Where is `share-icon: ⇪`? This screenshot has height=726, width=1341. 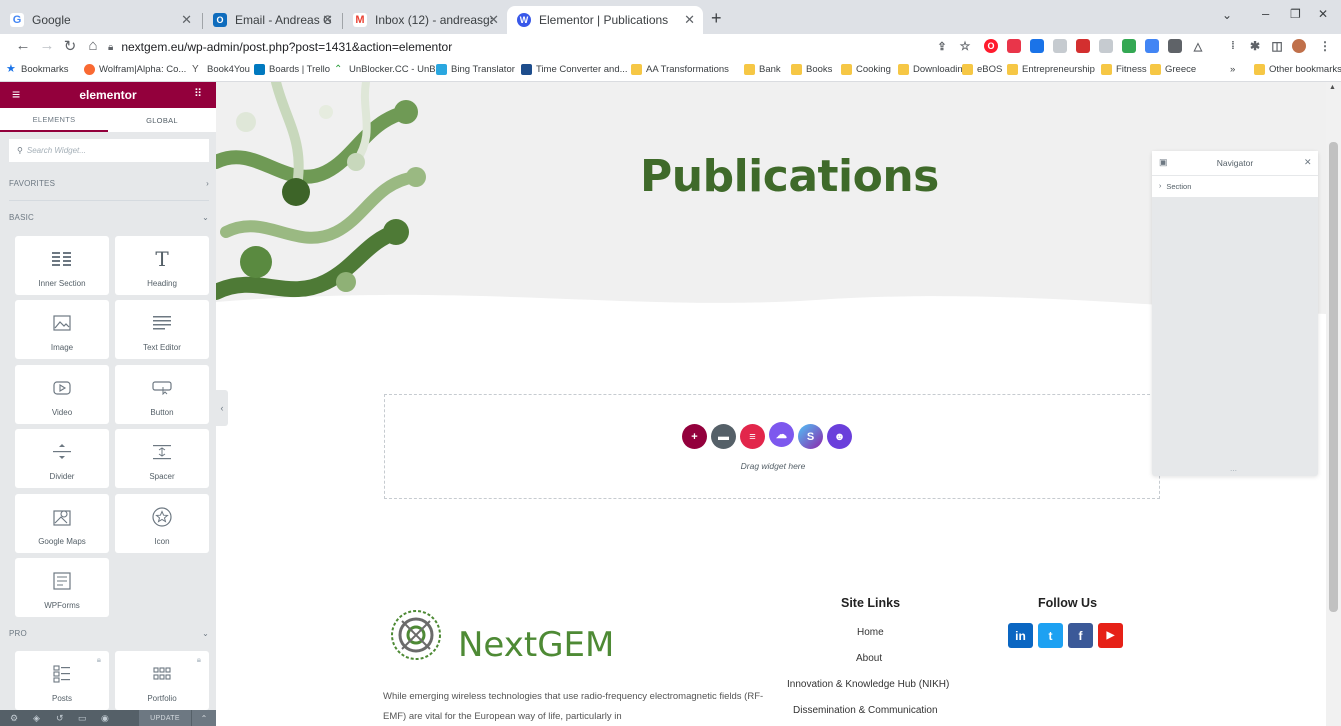
share-icon: ⇪ is located at coordinates (942, 46).